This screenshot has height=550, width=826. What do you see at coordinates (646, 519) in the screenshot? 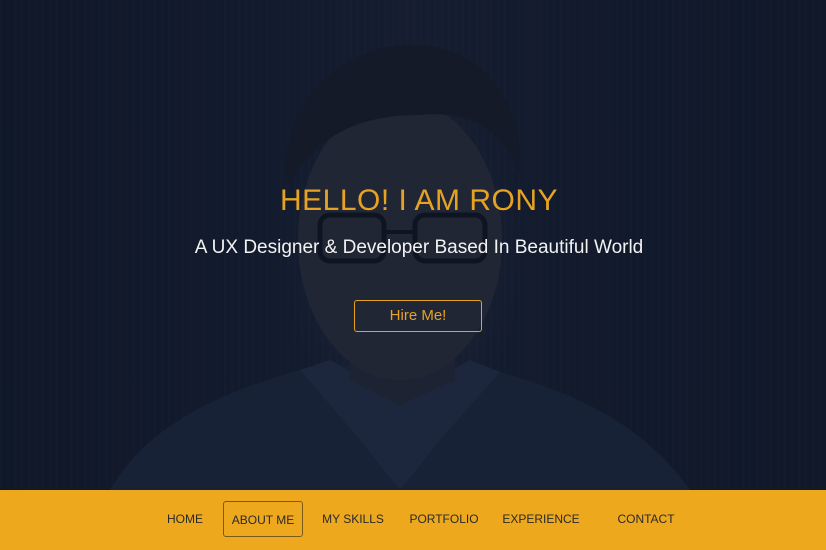
I see `nav-item-contact: CONTACT` at bounding box center [646, 519].